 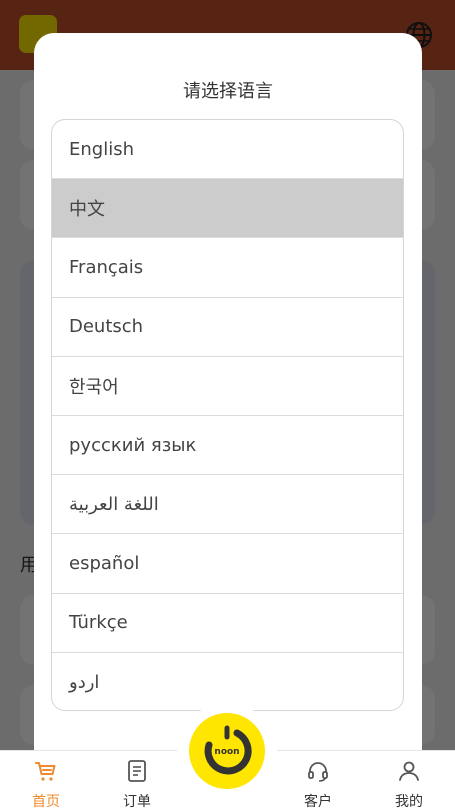 What do you see at coordinates (104, 563) in the screenshot?
I see `language-label: español` at bounding box center [104, 563].